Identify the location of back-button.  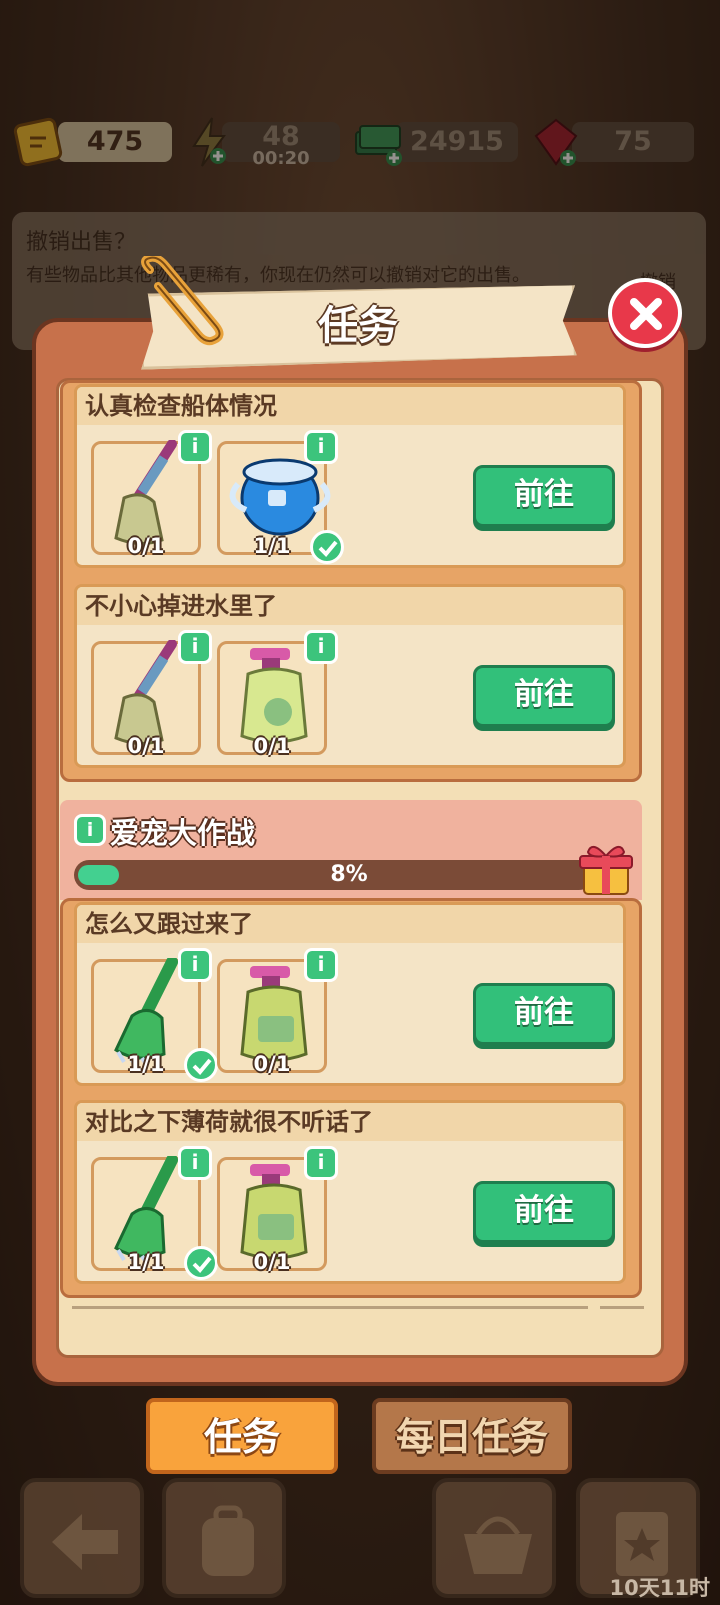
(82, 1538).